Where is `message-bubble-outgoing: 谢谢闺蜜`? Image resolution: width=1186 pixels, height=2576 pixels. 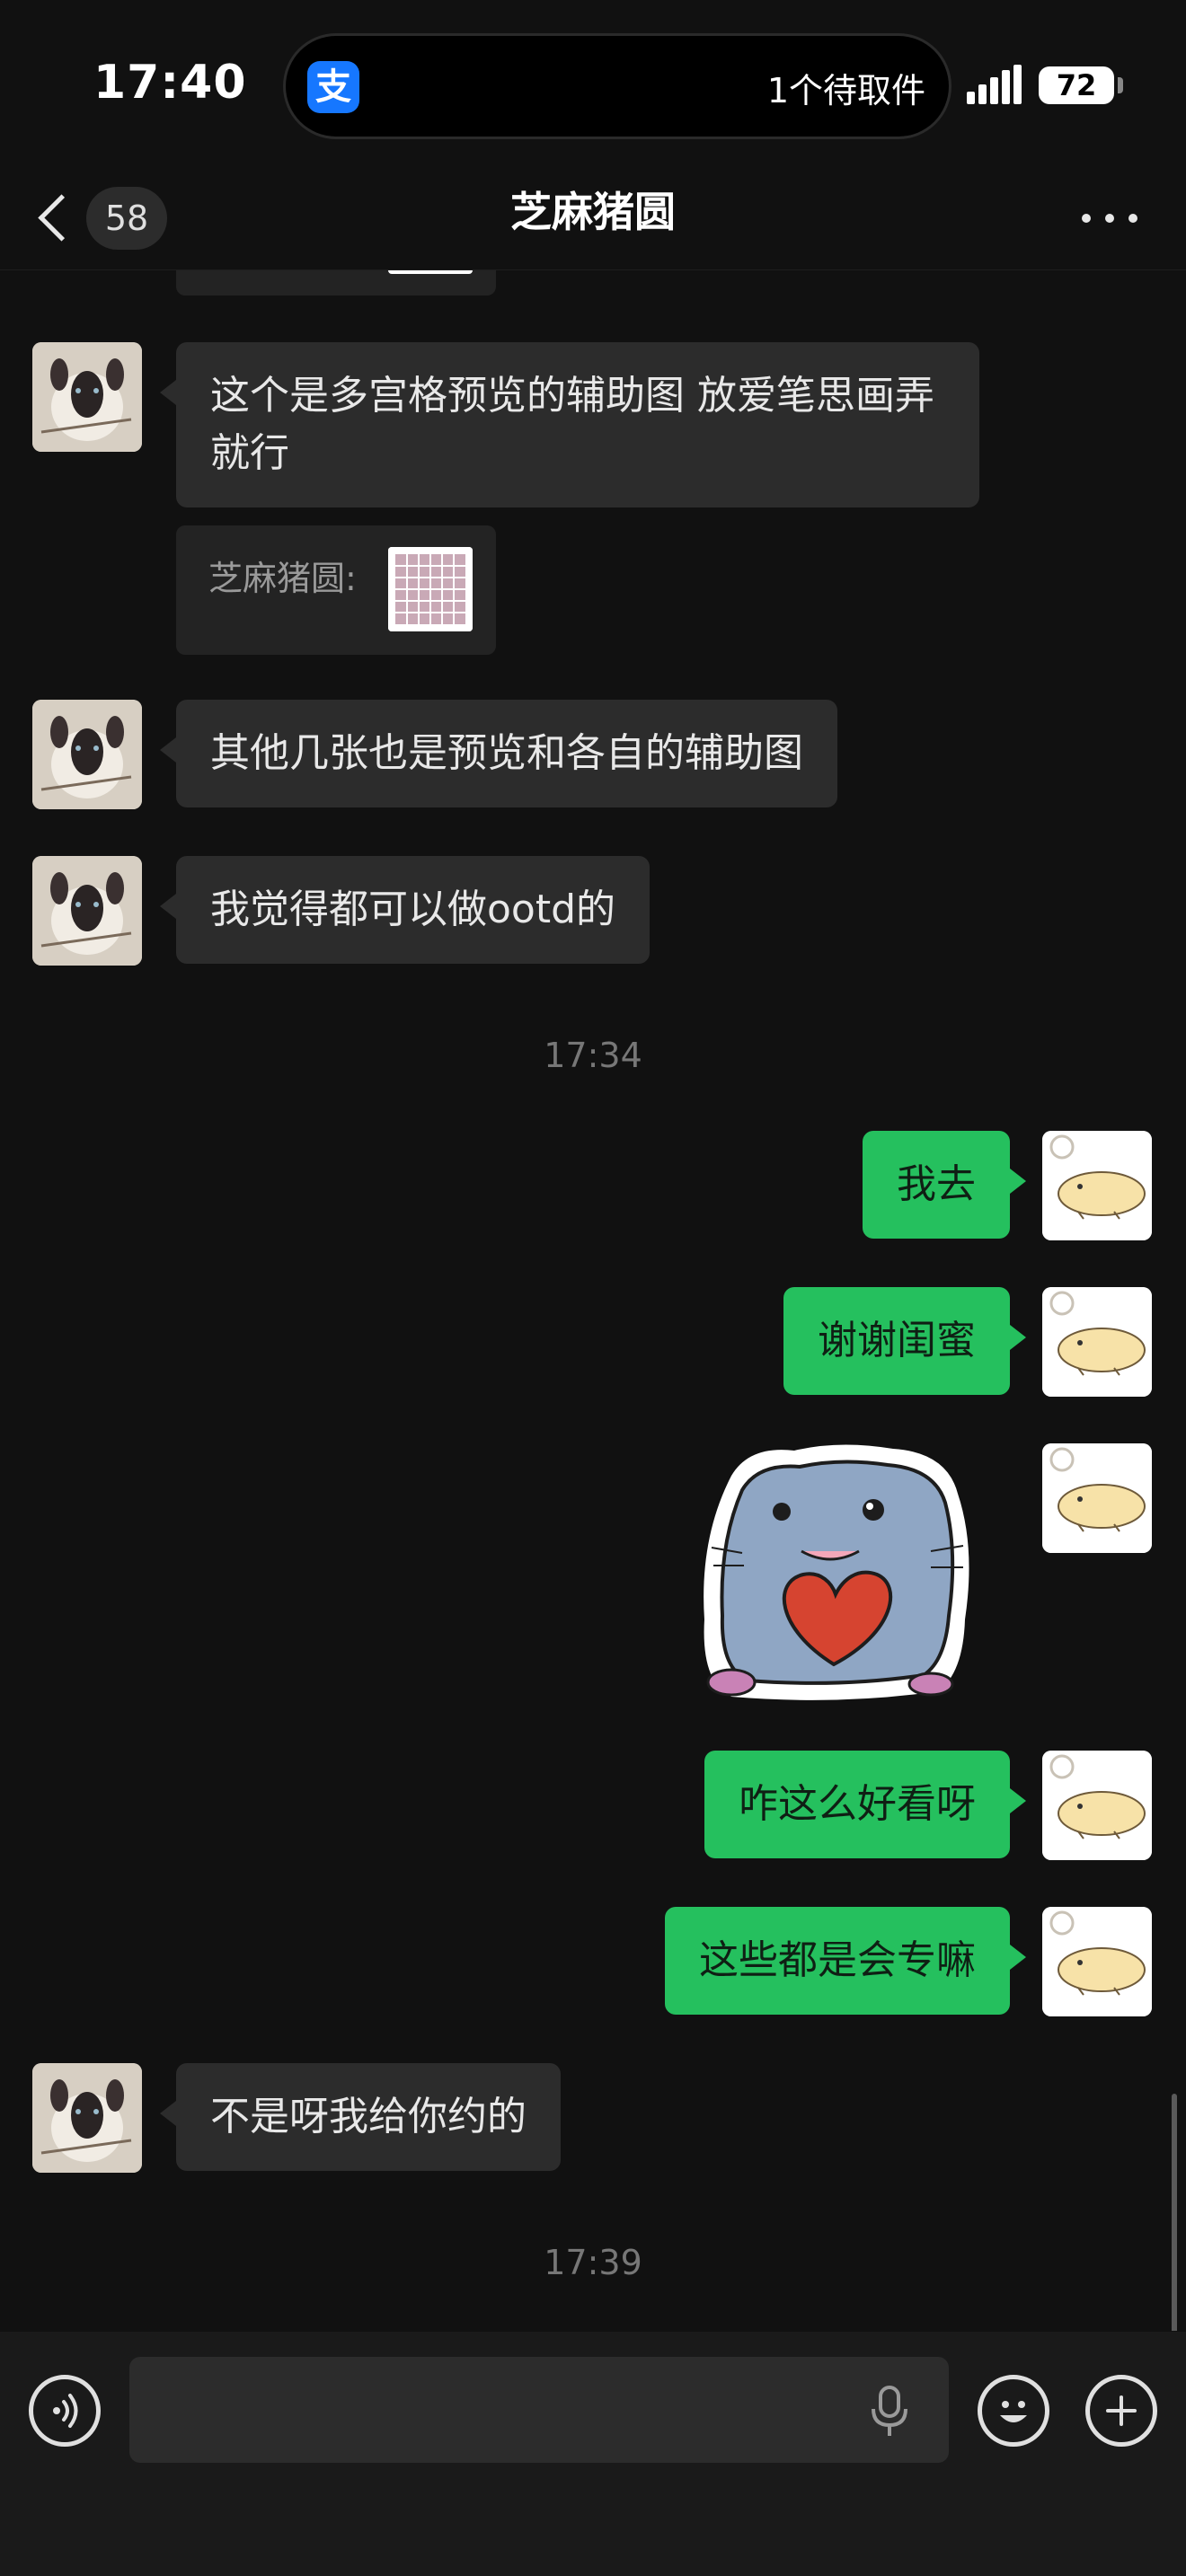
message-bubble-outgoing: 谢谢闺蜜 is located at coordinates (904, 1341).